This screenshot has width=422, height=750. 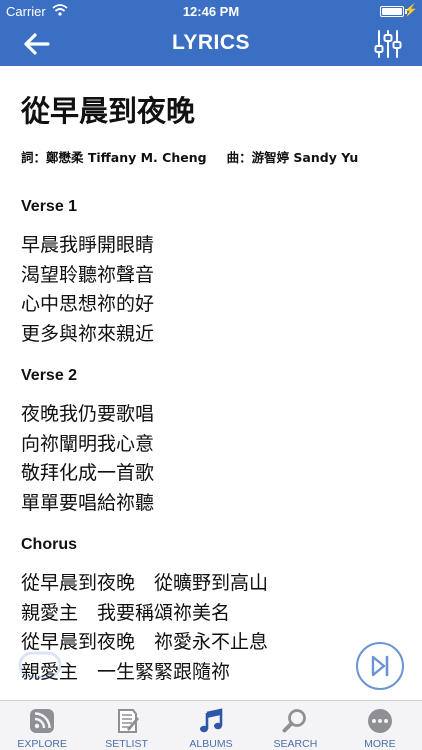 I want to click on lyric-line: 向祢闡明我心意, so click(x=88, y=443).